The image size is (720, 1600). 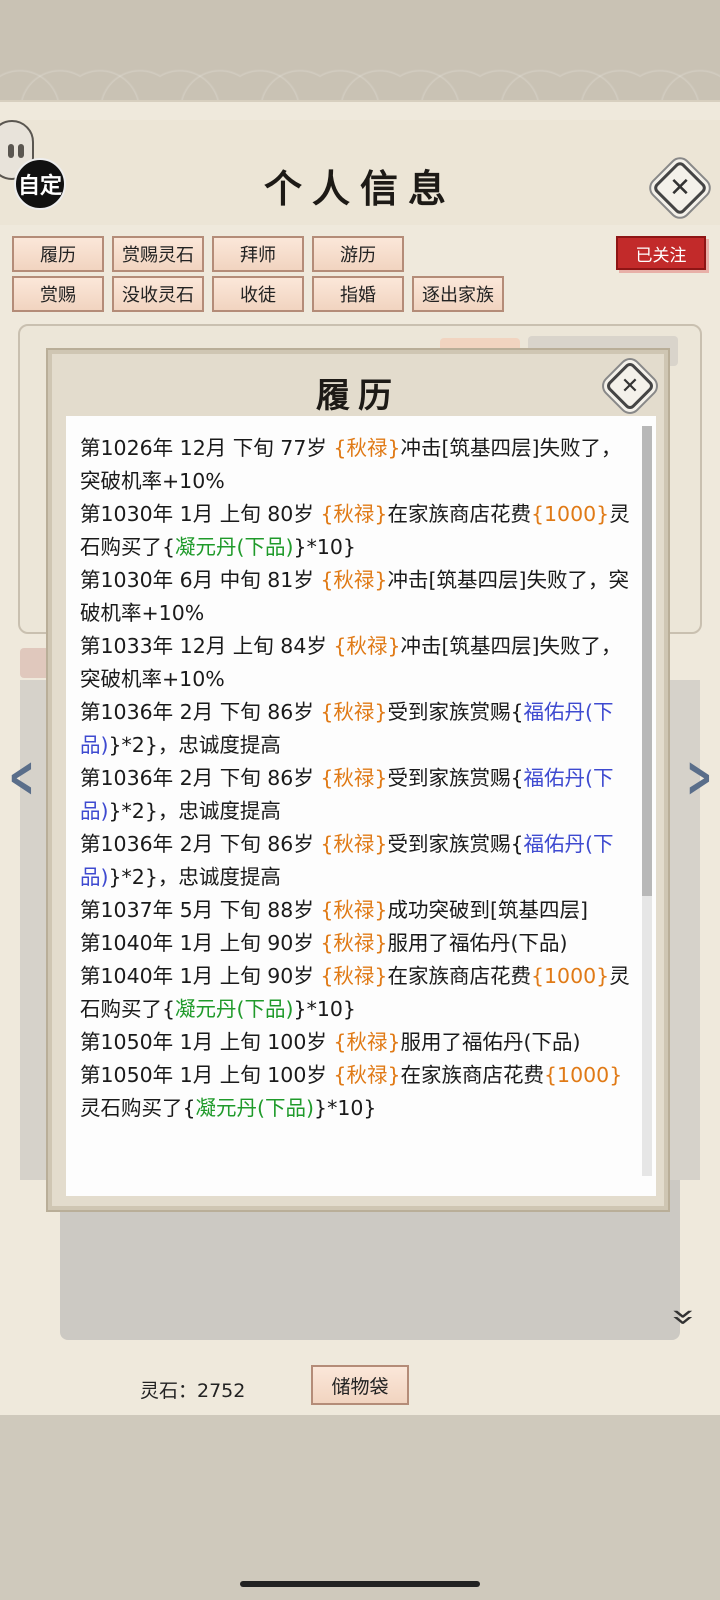 I want to click on history-entry: 第1040年 1月 上旬 90岁 {秋禄}服用了福佑丹(下品), so click(x=356, y=943).